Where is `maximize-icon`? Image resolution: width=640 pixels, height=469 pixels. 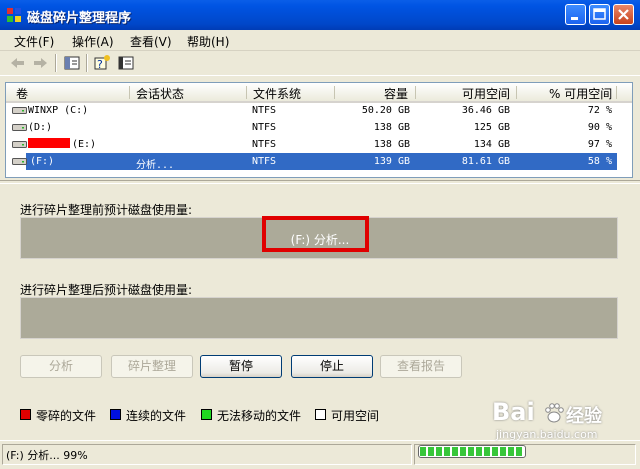 maximize-icon is located at coordinates (599, 14).